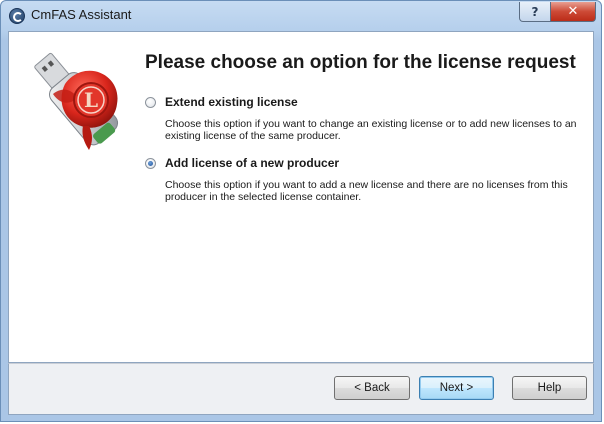 This screenshot has width=604, height=424. I want to click on svg-text: L, so click(91, 100).